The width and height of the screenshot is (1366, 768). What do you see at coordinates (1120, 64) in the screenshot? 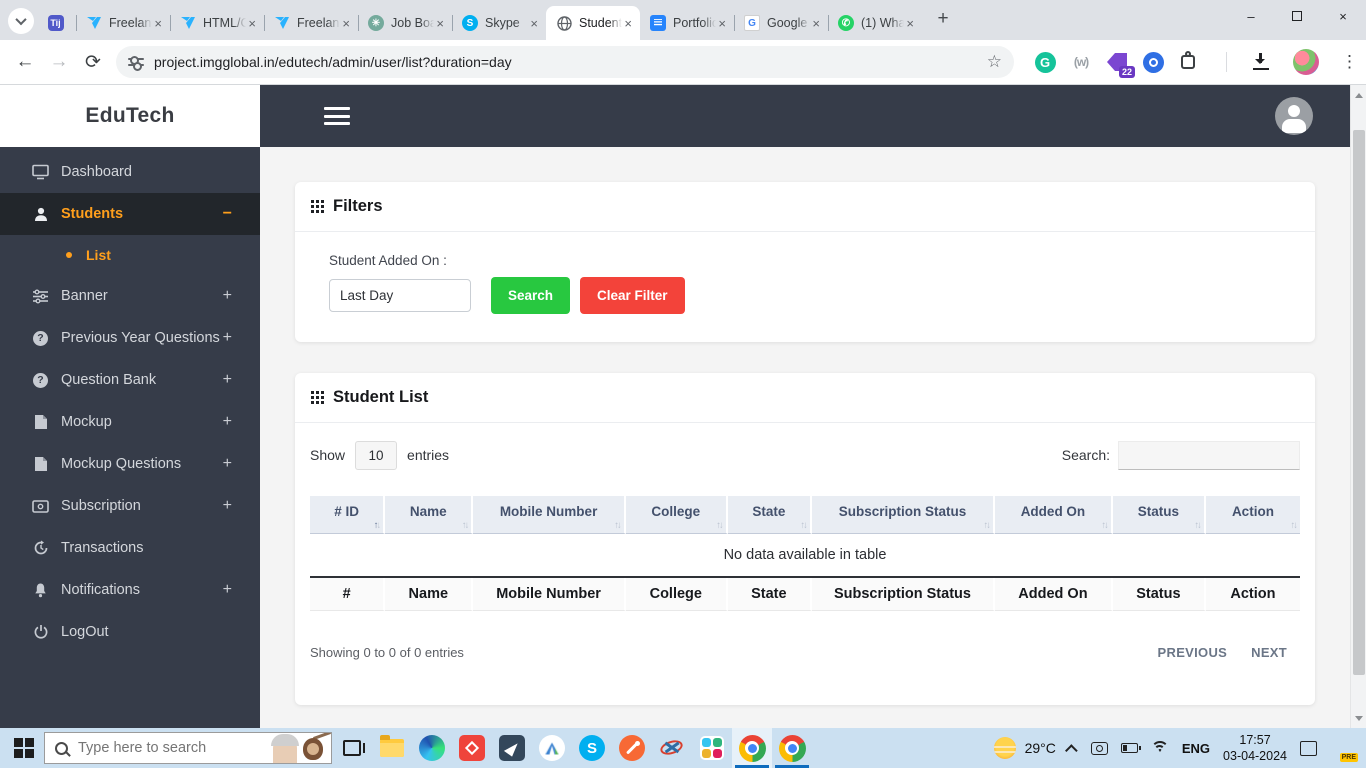
I see `purple-extension-icon: 22` at bounding box center [1120, 64].